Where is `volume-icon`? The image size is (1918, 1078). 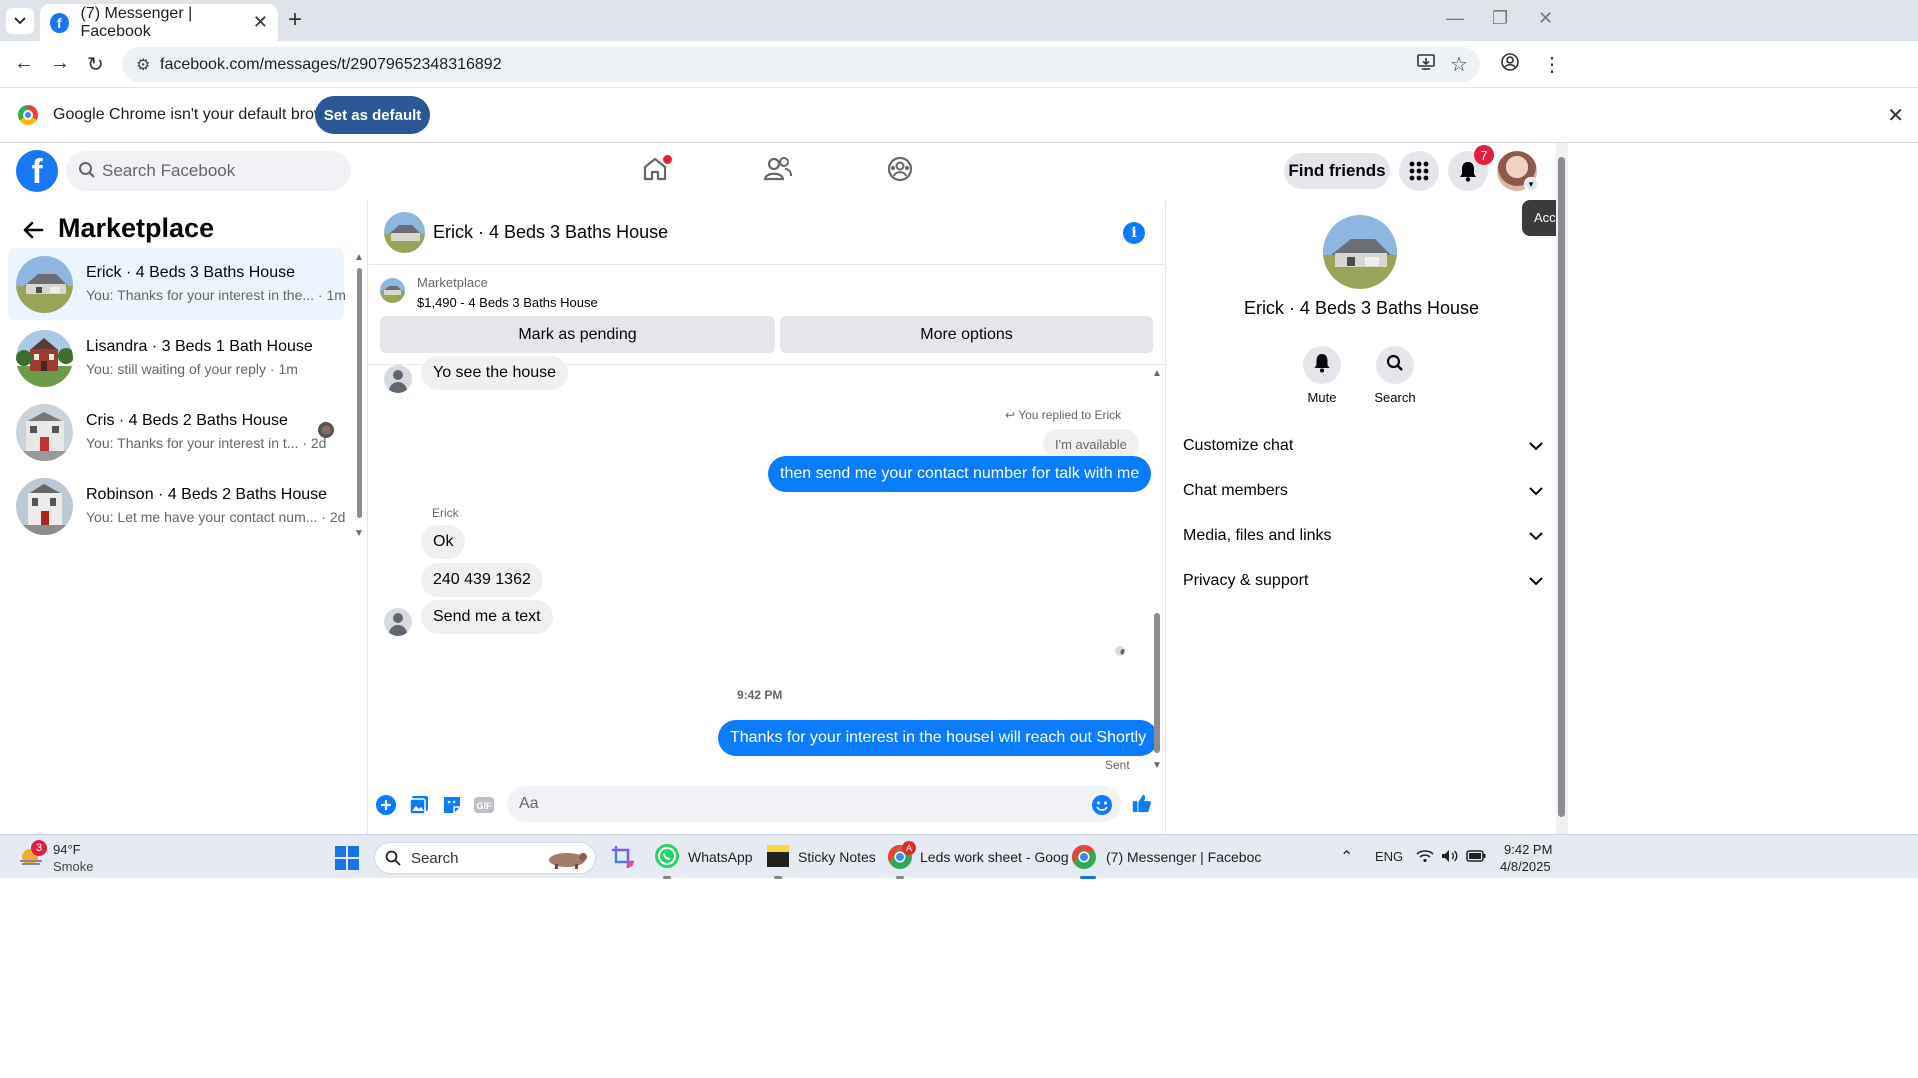
volume-icon is located at coordinates (1450, 858).